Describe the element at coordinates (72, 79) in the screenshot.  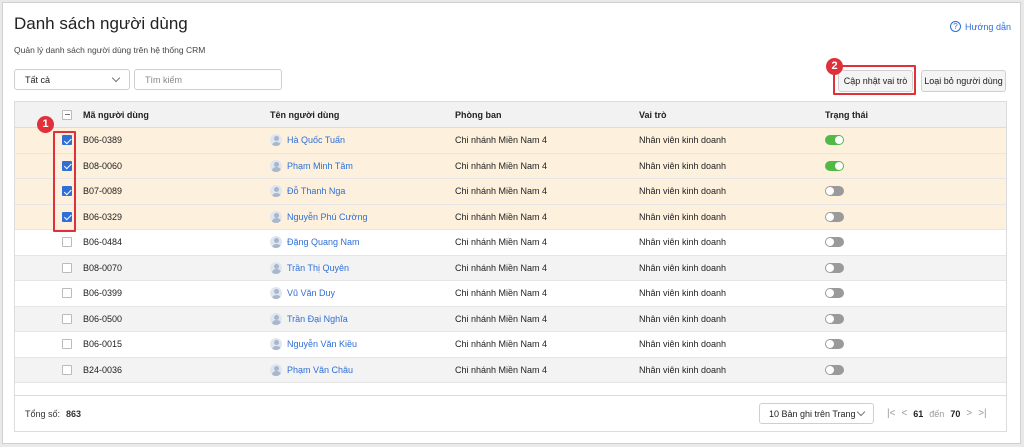
I see `status-filter-dropdown: Tất cả` at that location.